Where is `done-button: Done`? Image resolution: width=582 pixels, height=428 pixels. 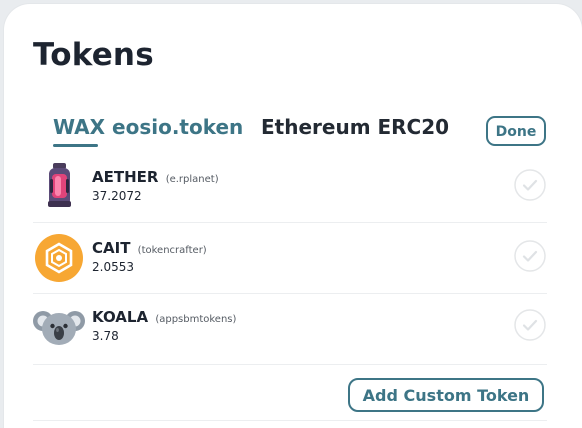
done-button: Done is located at coordinates (516, 131).